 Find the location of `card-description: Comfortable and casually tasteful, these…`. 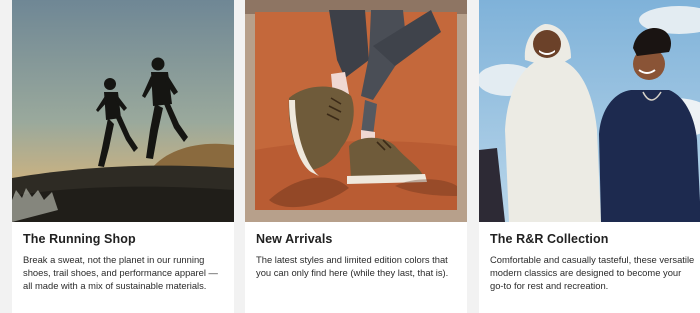

card-description: Comfortable and casually tasteful, these… is located at coordinates (592, 273).